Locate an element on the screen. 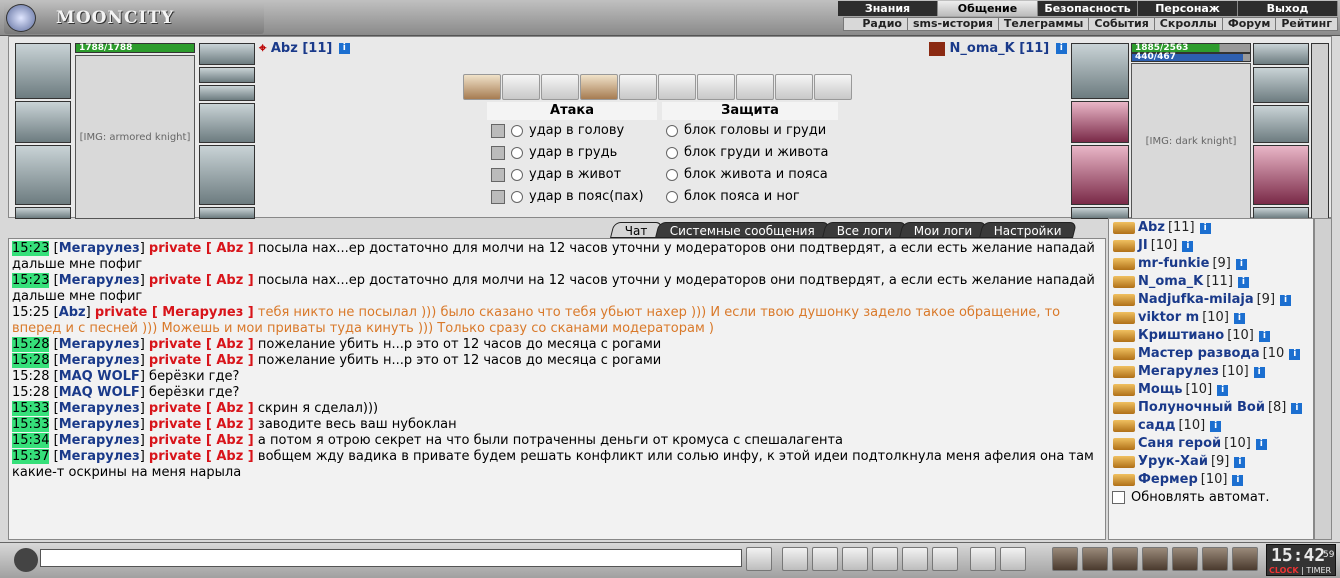 The image size is (1340, 578). defense-option: блок живота и пояса is located at coordinates (750, 175).